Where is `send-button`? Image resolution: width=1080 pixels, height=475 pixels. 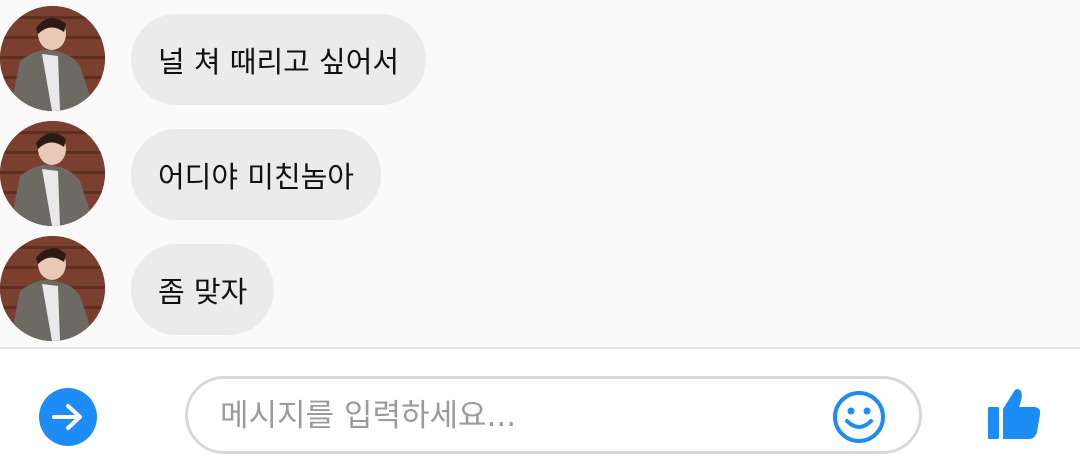 send-button is located at coordinates (68, 417).